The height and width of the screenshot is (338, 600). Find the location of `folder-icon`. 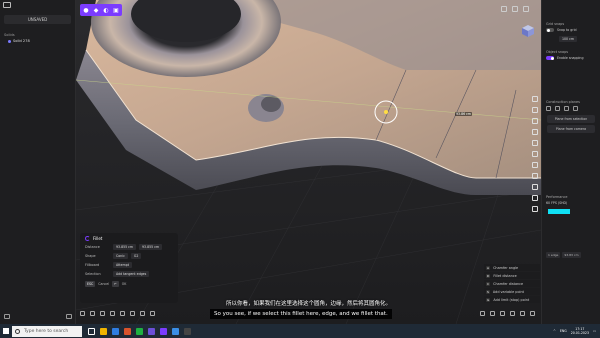

folder-icon is located at coordinates (7, 316).